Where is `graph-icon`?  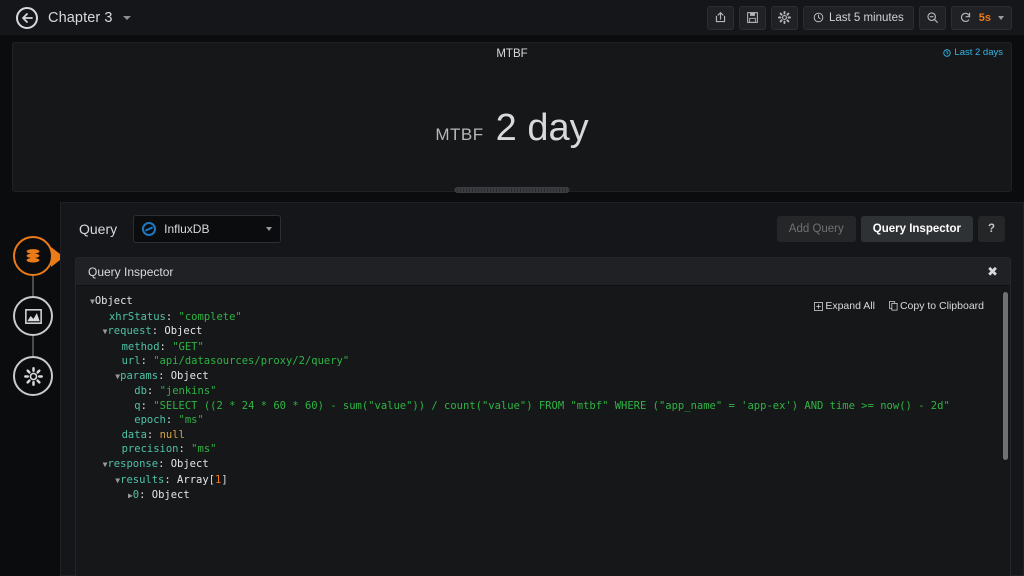 graph-icon is located at coordinates (33, 316).